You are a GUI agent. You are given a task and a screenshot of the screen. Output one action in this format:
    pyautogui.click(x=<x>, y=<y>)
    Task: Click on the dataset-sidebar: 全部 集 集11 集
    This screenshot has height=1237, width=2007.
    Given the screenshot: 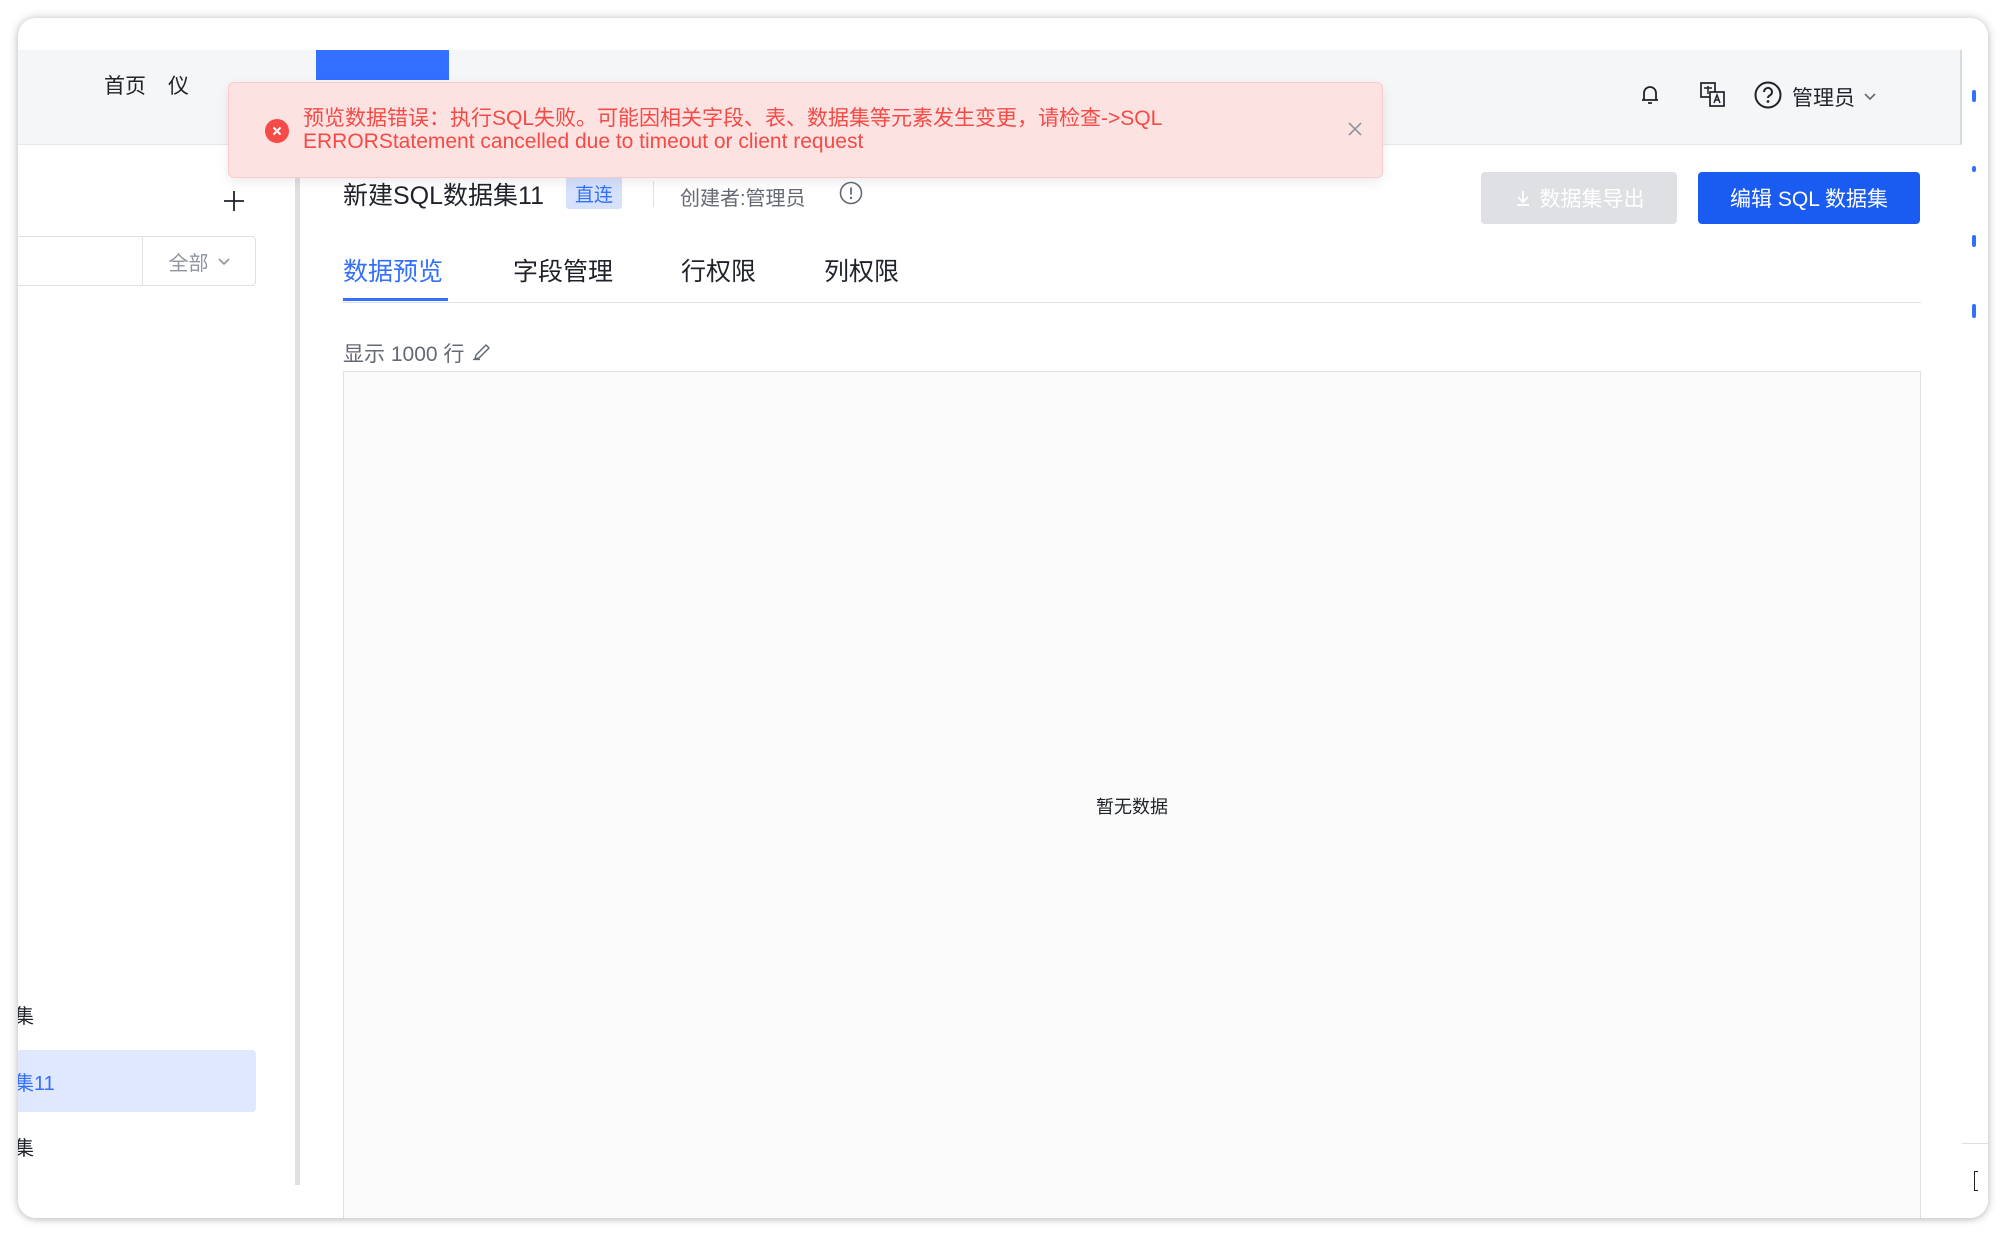 What is the action you would take?
    pyautogui.click(x=156, y=681)
    